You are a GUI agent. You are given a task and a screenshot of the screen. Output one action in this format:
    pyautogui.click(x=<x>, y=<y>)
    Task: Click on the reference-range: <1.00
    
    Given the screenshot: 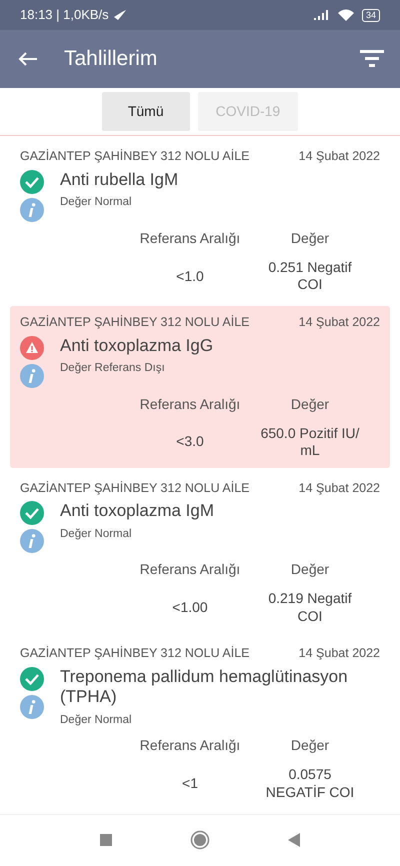 What is the action you would take?
    pyautogui.click(x=190, y=607)
    